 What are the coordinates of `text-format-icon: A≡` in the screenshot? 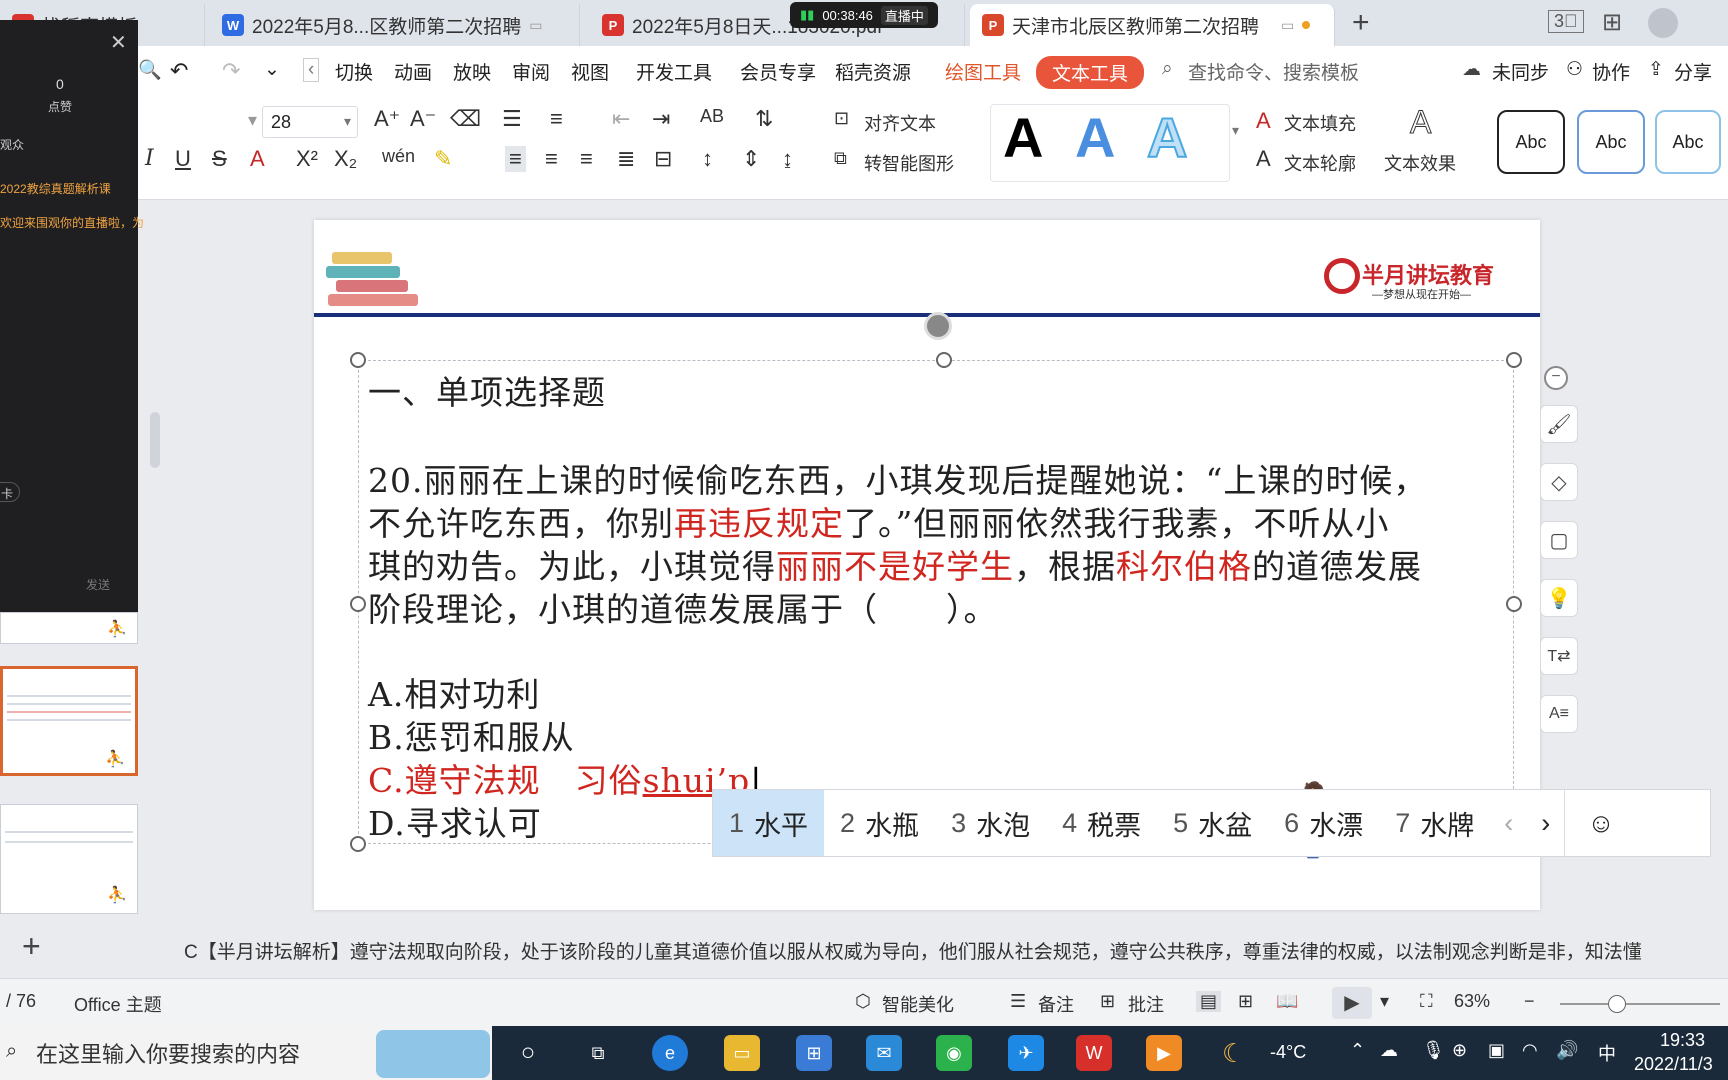 It's located at (1559, 714).